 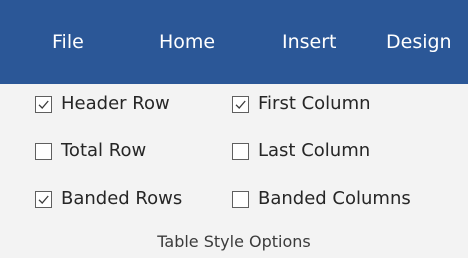 I want to click on header-row-checkbox, so click(x=43, y=104).